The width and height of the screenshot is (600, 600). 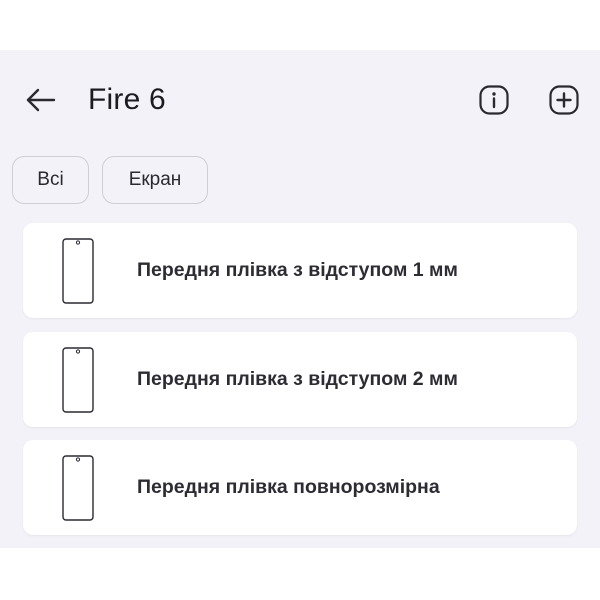 I want to click on list-item: Передня плівка повнорозмірна, so click(x=300, y=487).